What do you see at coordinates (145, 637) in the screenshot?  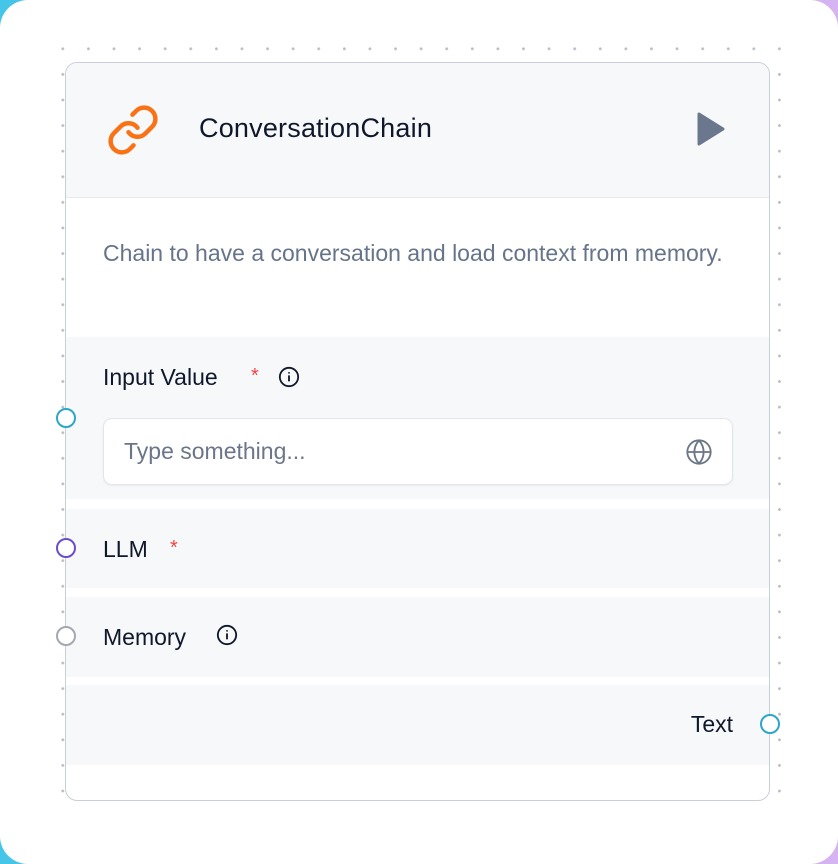 I see `memory-label: Memory` at bounding box center [145, 637].